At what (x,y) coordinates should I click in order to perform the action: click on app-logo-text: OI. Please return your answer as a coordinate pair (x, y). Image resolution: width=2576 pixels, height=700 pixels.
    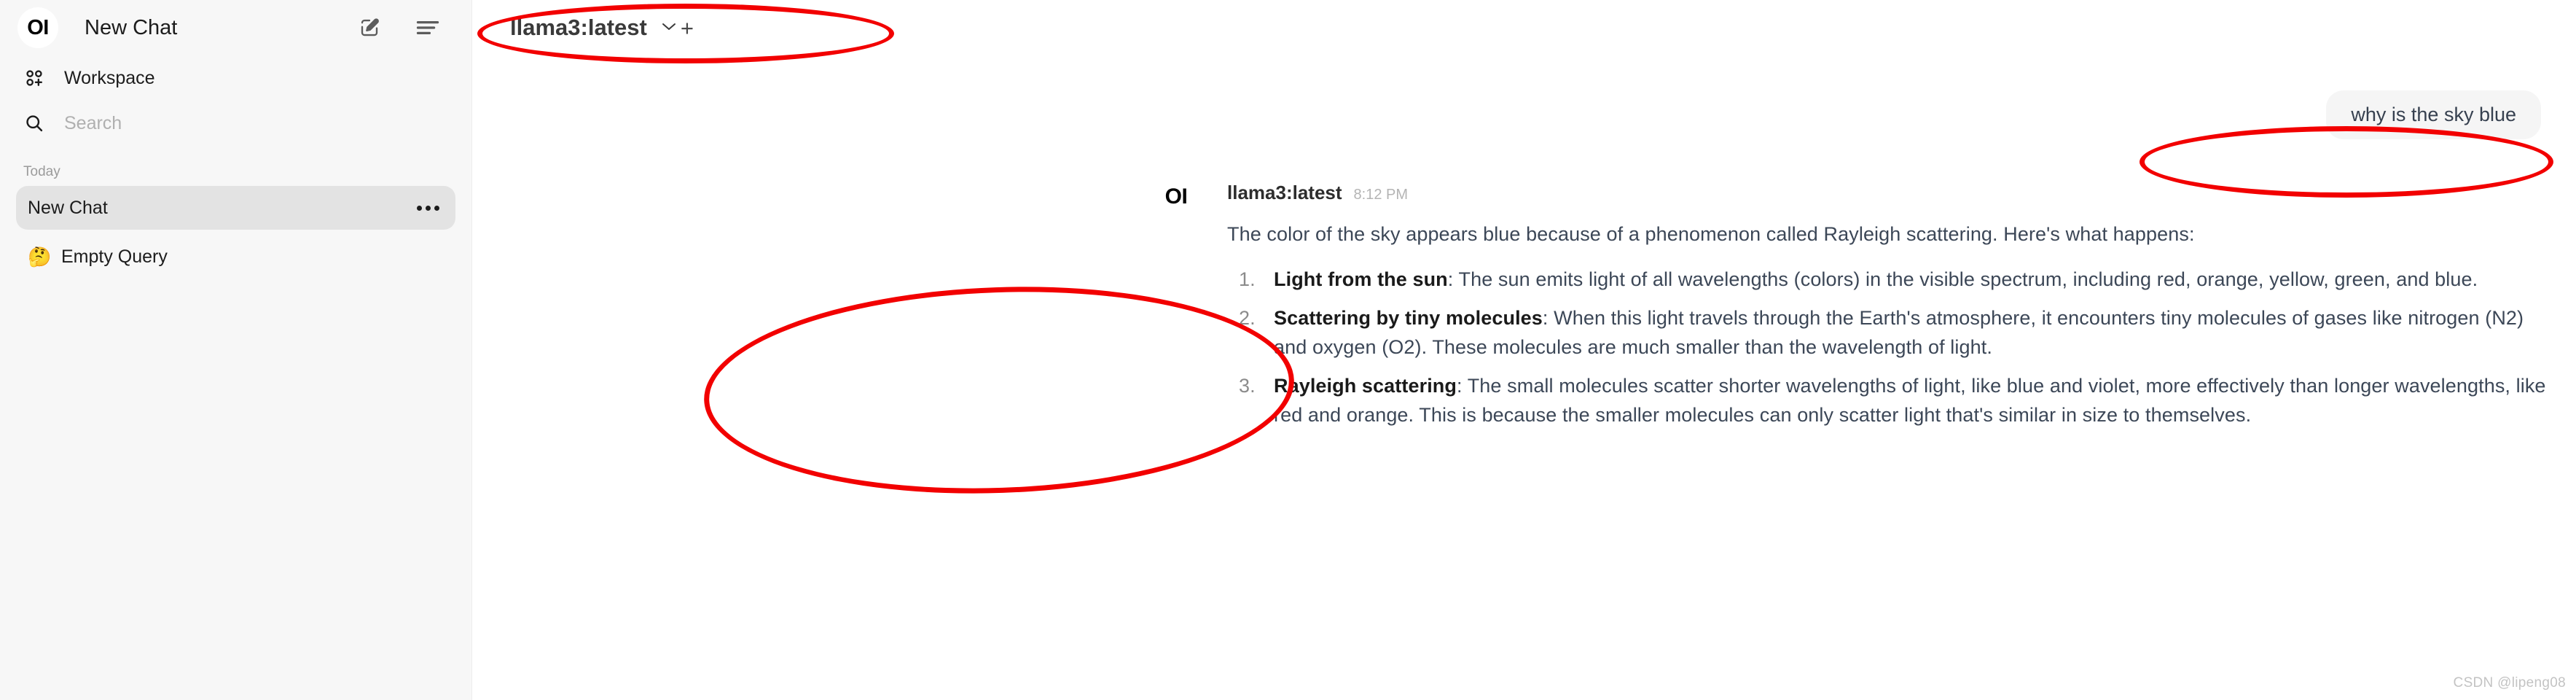
    Looking at the image, I should click on (38, 27).